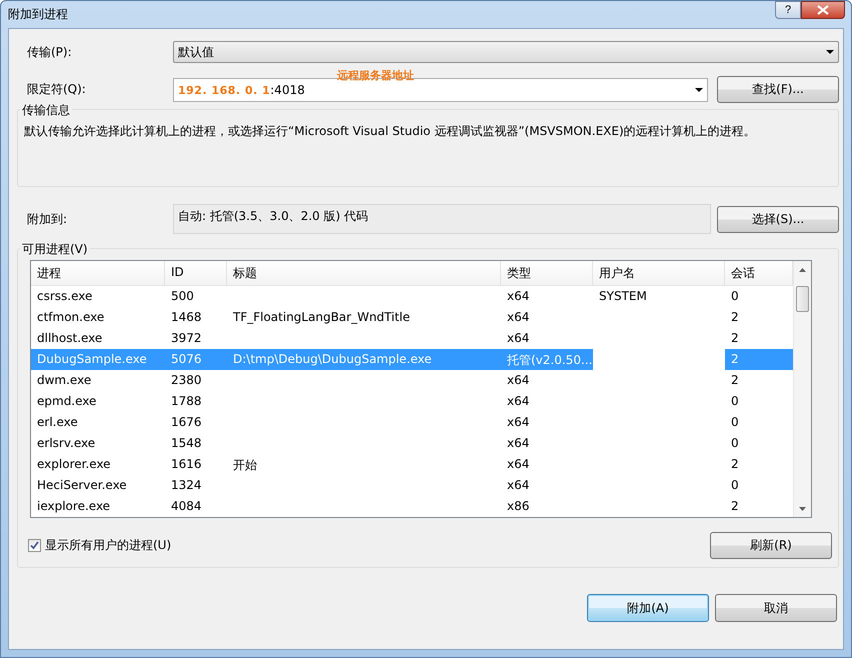 This screenshot has width=852, height=658. What do you see at coordinates (98, 273) in the screenshot?
I see `column-header: 进程` at bounding box center [98, 273].